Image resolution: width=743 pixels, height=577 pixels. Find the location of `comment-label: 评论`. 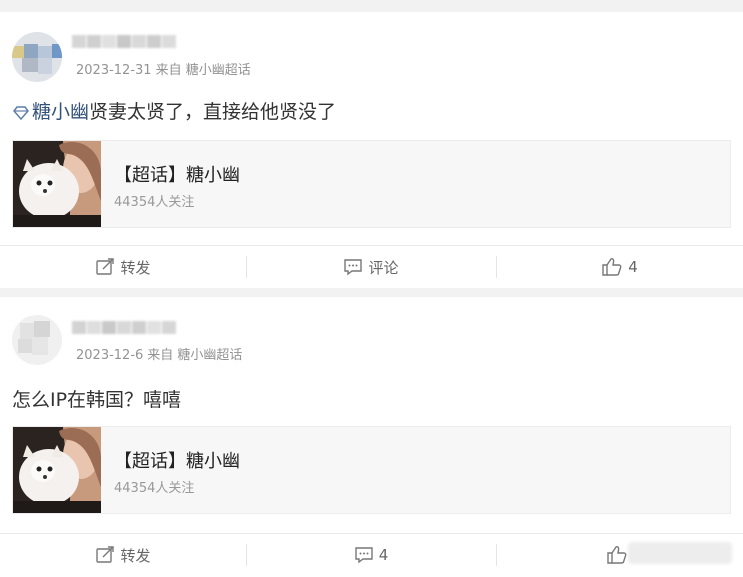

comment-label: 评论 is located at coordinates (383, 267).